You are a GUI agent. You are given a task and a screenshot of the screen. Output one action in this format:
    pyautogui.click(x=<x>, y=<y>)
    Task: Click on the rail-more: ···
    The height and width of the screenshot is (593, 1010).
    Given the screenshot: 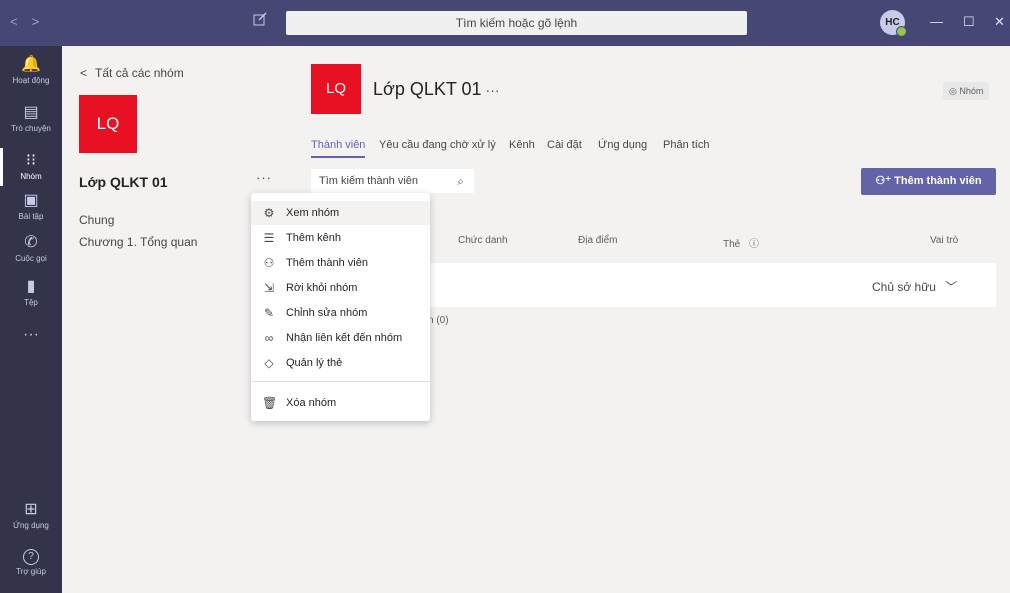 What is the action you would take?
    pyautogui.click(x=31, y=335)
    